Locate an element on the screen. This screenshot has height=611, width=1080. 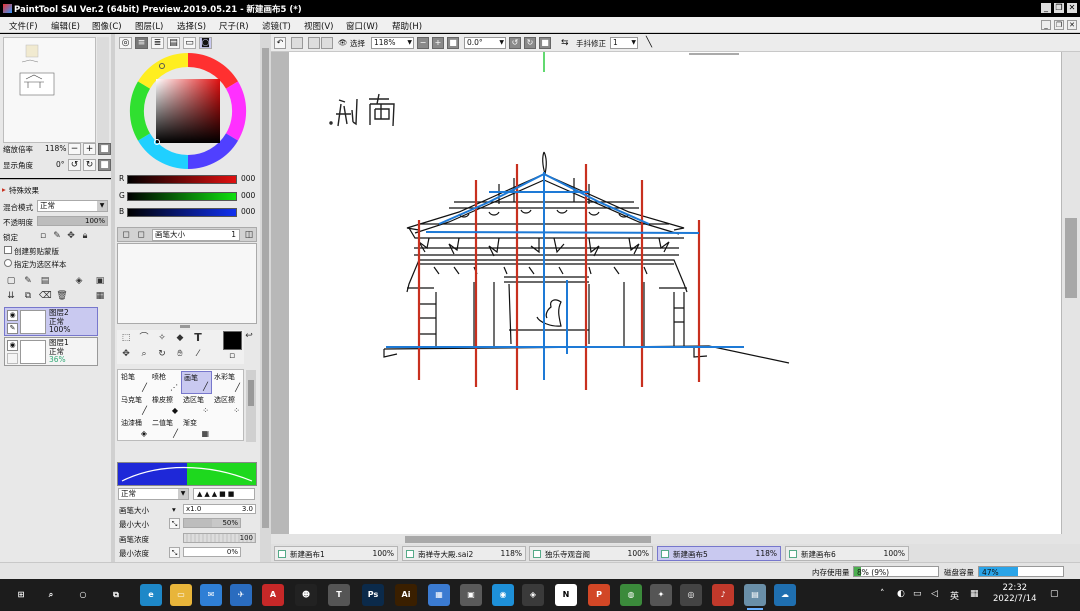
canvas-rotate-reset-button: ■ is located at coordinates (545, 43).